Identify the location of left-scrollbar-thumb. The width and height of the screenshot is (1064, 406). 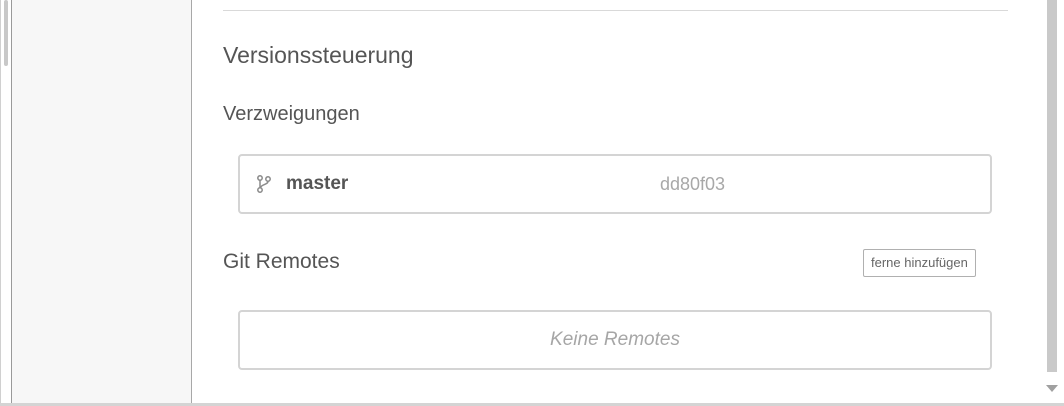
(6, 33).